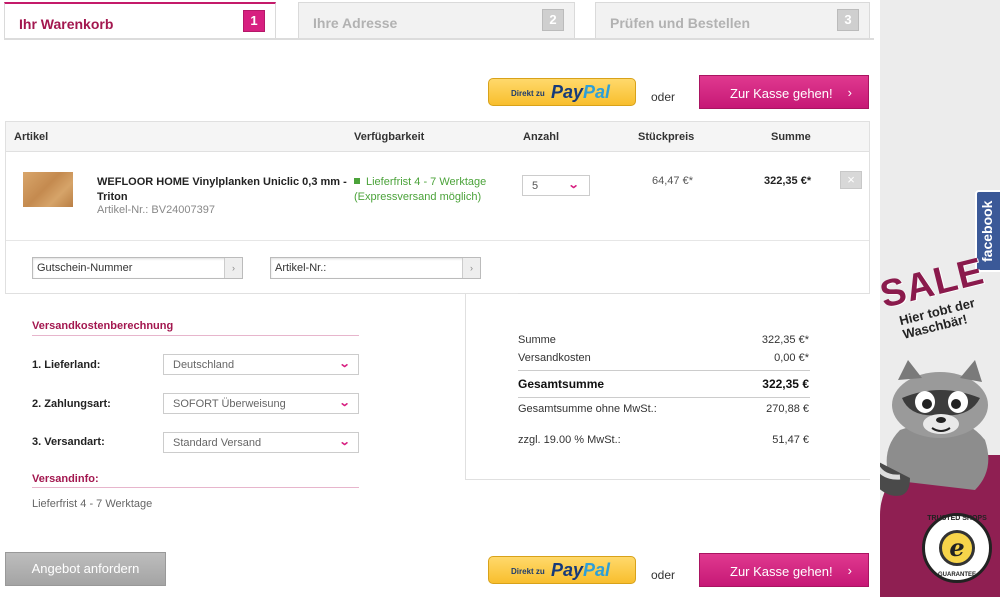 This screenshot has width=1000, height=597. Describe the element at coordinates (785, 340) in the screenshot. I see `subtotal-value: 322,35 €*` at that location.